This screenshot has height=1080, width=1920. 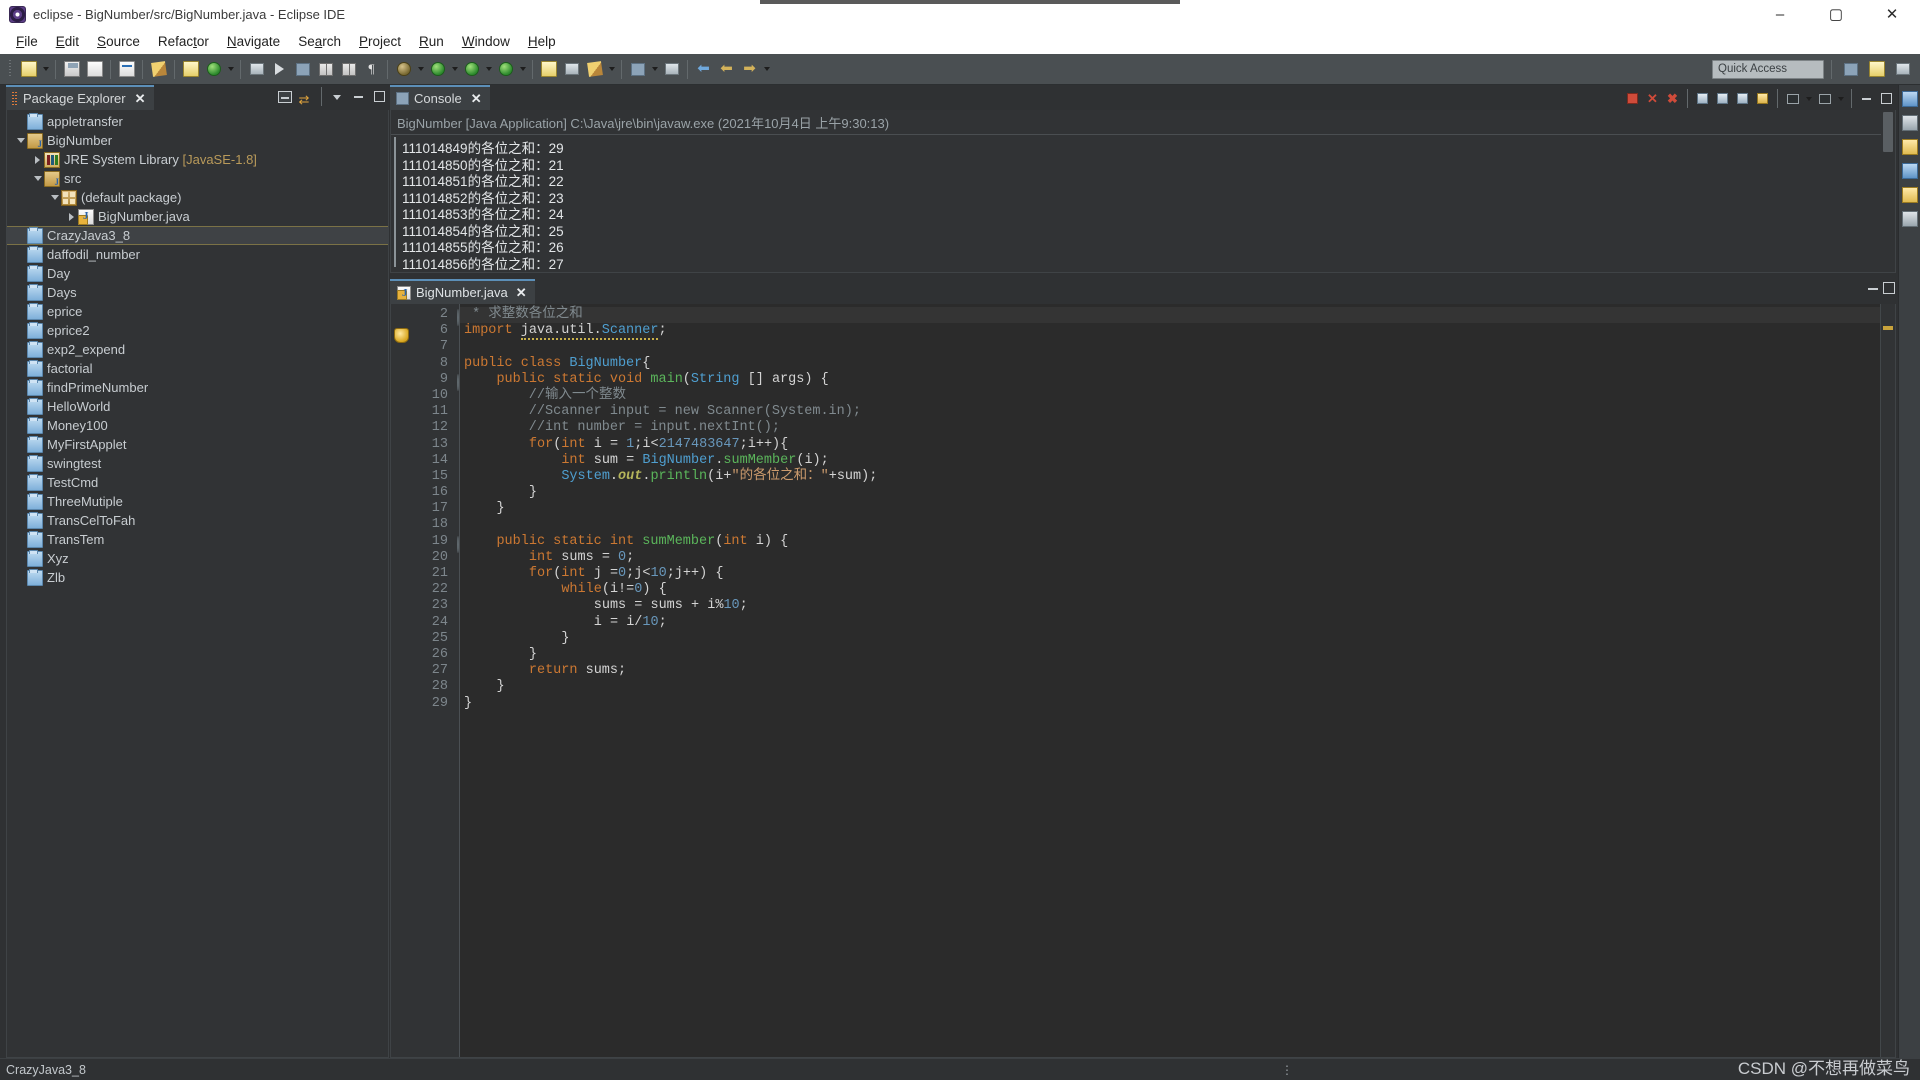 What do you see at coordinates (94, 69) in the screenshot?
I see `save-all-icon` at bounding box center [94, 69].